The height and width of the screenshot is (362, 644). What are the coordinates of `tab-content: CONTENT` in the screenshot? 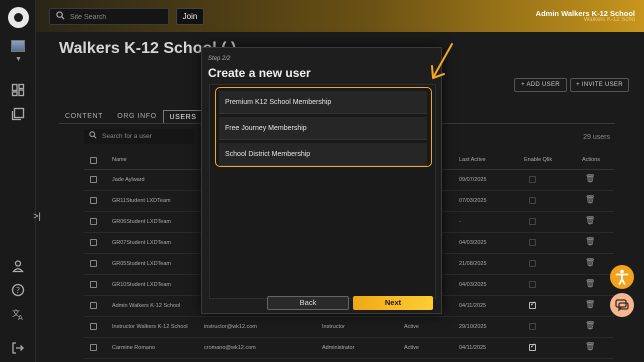 It's located at (84, 117).